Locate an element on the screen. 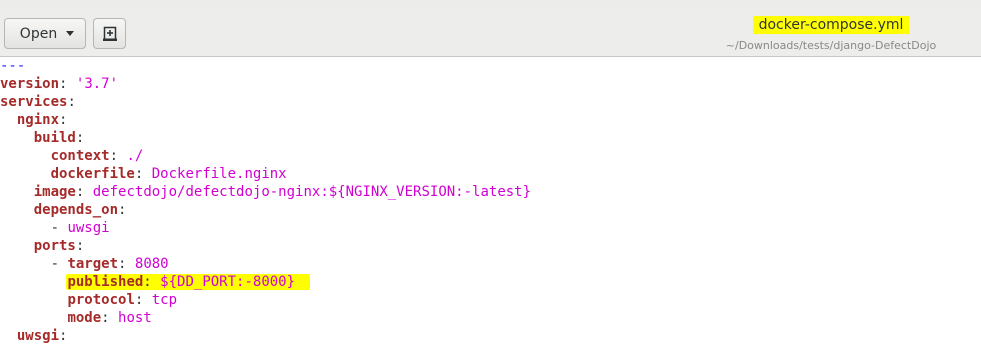 The width and height of the screenshot is (981, 345). yaml-value: ./ is located at coordinates (135, 156).